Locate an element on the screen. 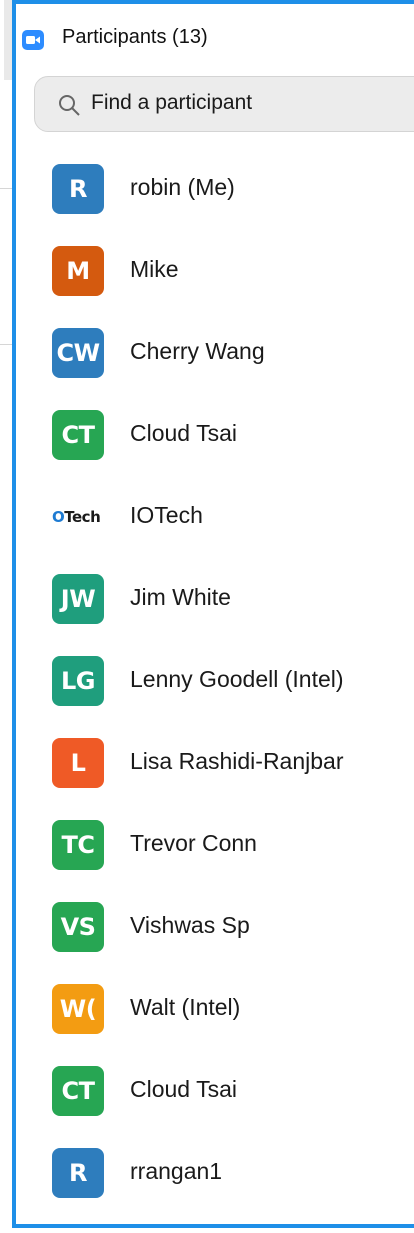 The image size is (414, 1233). participant-name: rrangan1 is located at coordinates (176, 1171).